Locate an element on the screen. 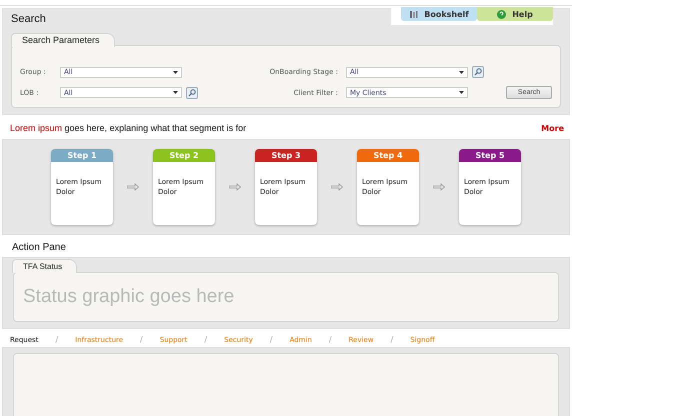 The width and height of the screenshot is (700, 416). header-tab: Bookshelf is located at coordinates (439, 14).